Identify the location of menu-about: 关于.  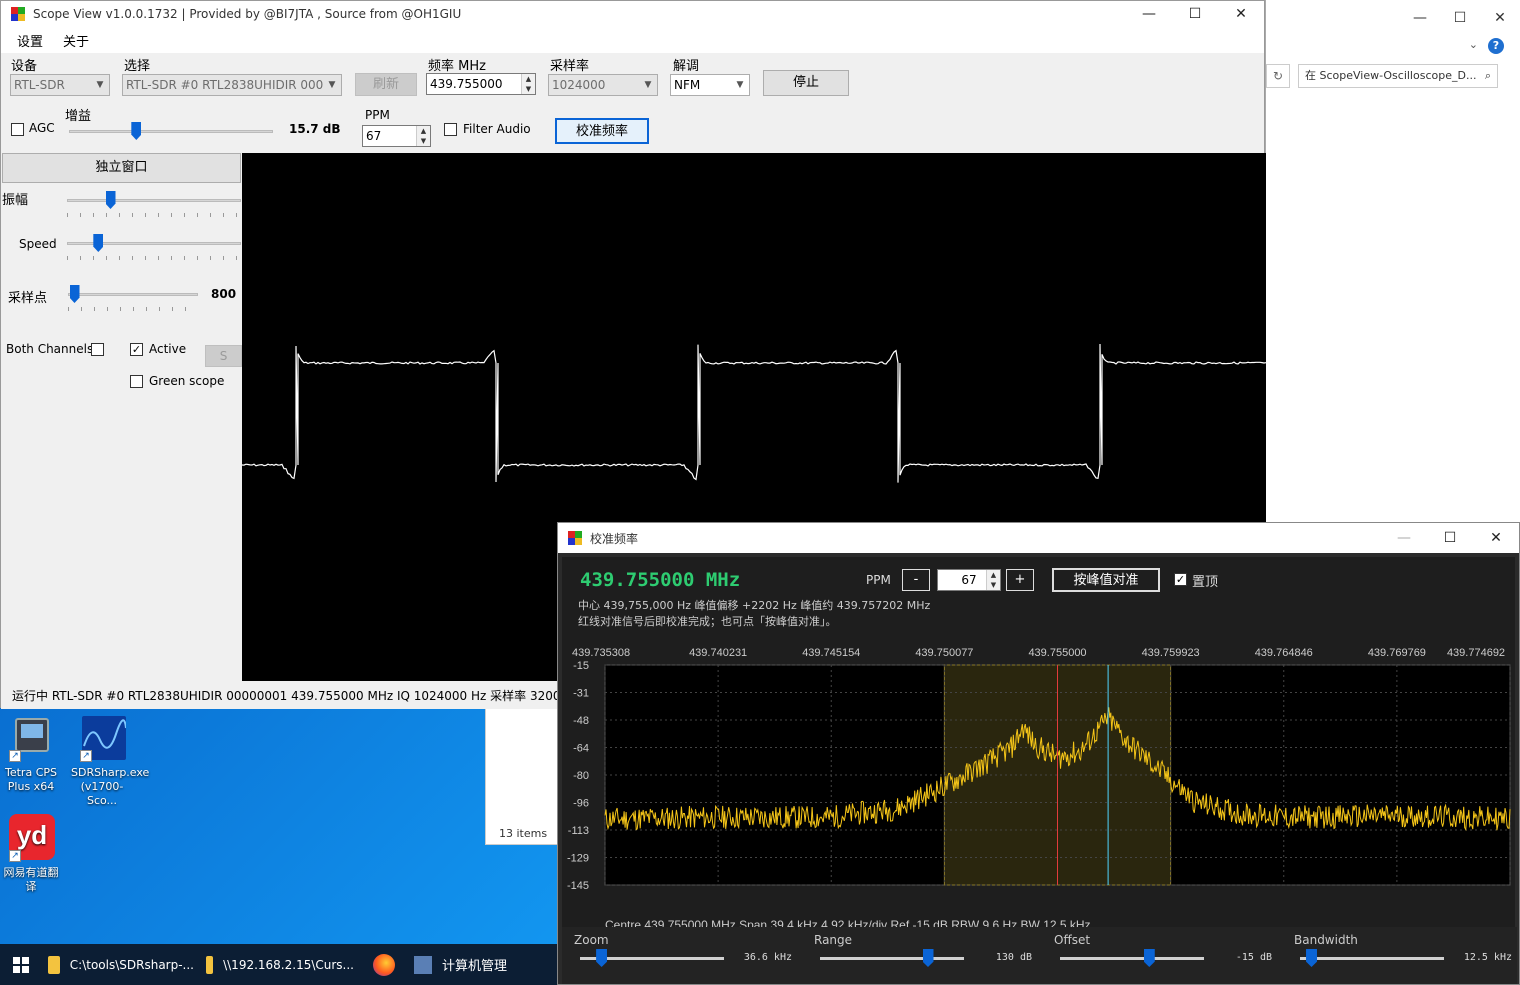
(76, 40).